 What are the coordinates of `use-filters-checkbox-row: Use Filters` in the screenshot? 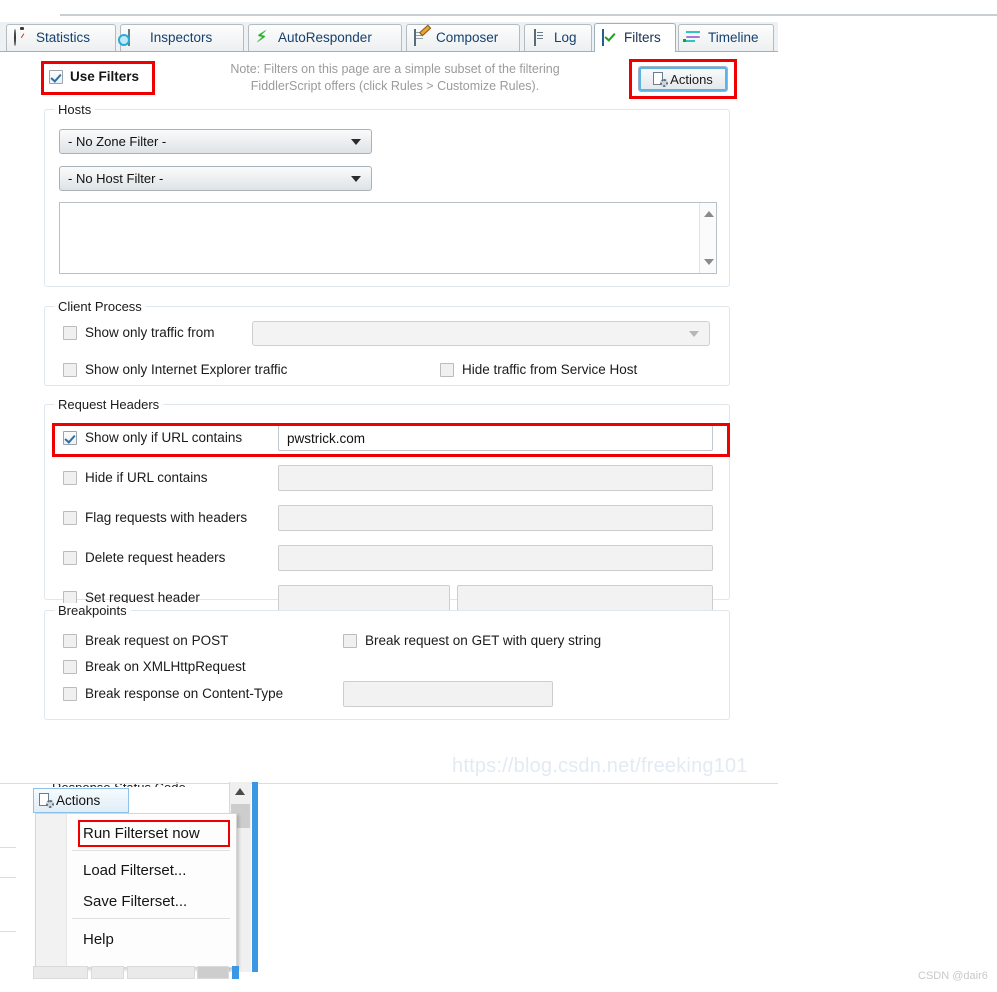 It's located at (94, 76).